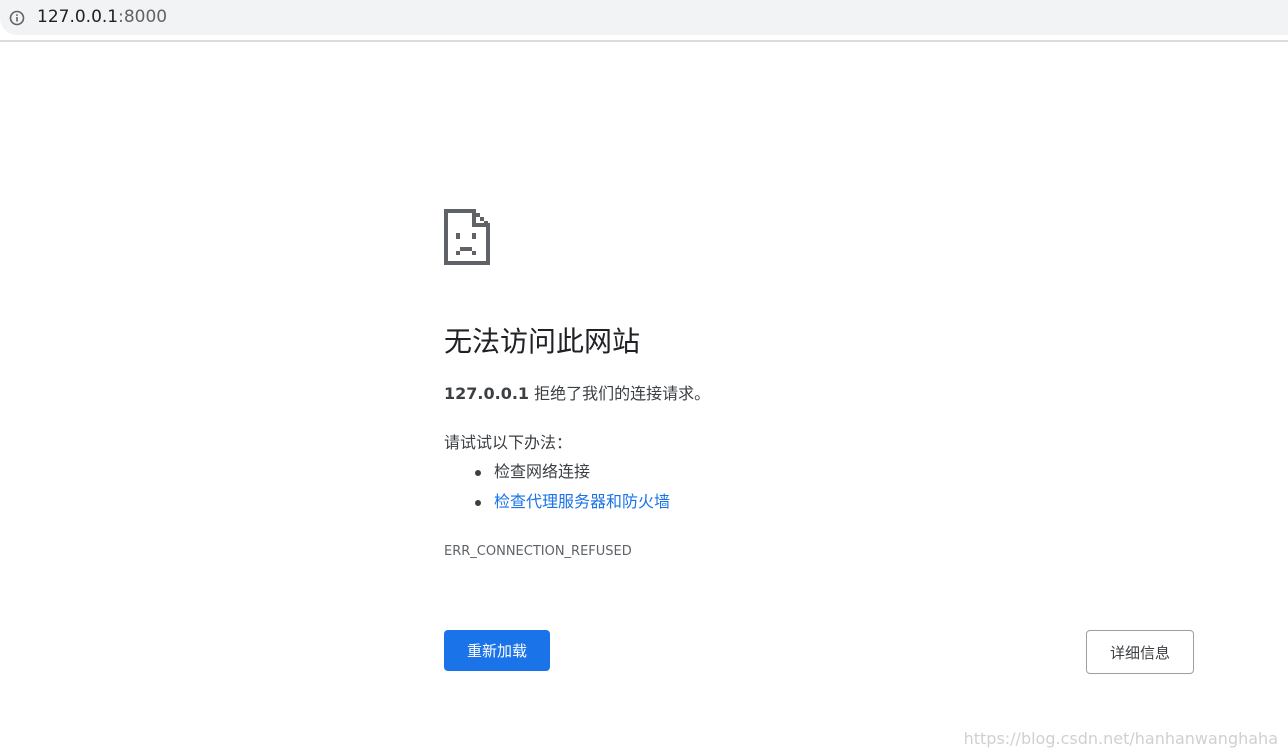  What do you see at coordinates (644, 17) in the screenshot?
I see `address-bar: 127.0.0.1:8000` at bounding box center [644, 17].